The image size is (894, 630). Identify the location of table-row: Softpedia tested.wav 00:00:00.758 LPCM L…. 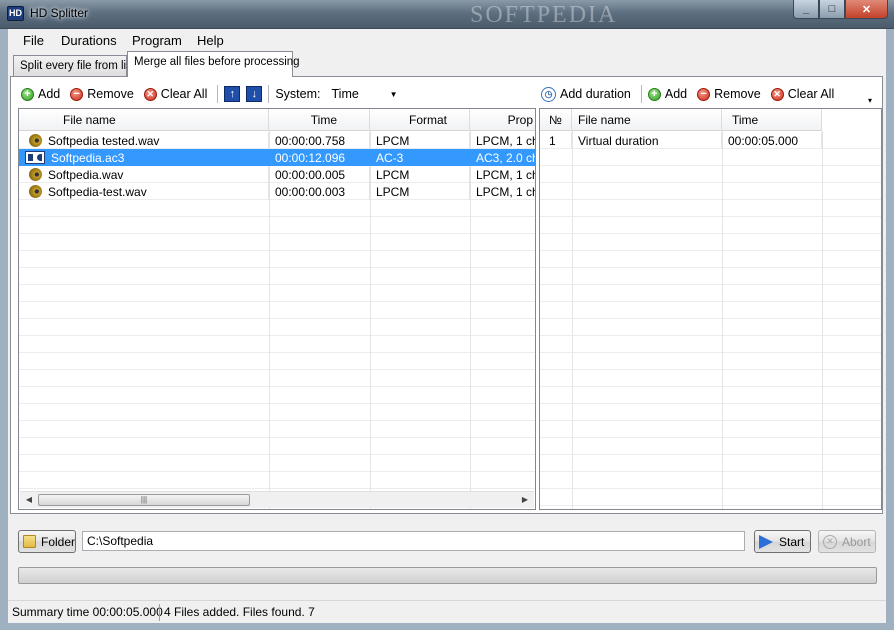
(277, 140).